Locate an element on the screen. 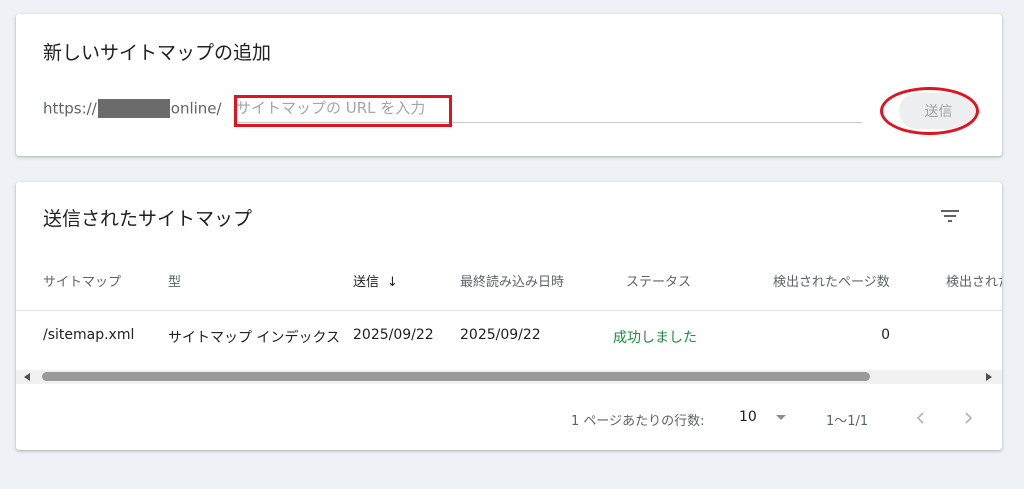 The height and width of the screenshot is (489, 1024). cell-type: サイトマップ インデックス is located at coordinates (254, 338).